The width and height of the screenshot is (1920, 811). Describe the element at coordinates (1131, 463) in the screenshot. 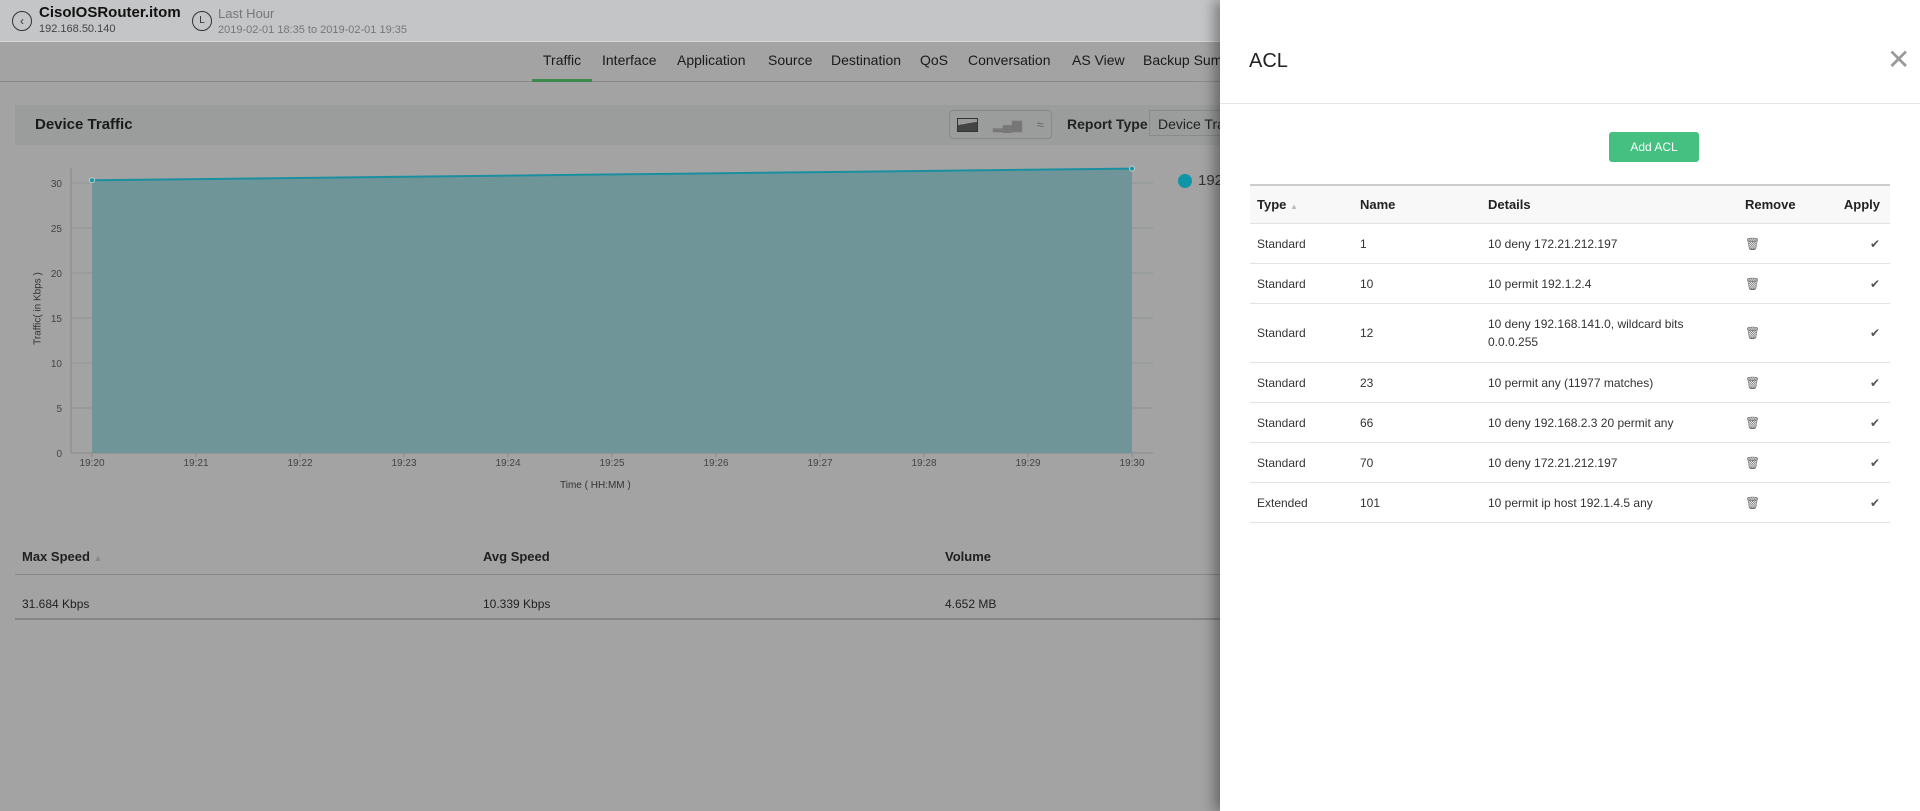

I see `x-tick-label: 19:30` at that location.